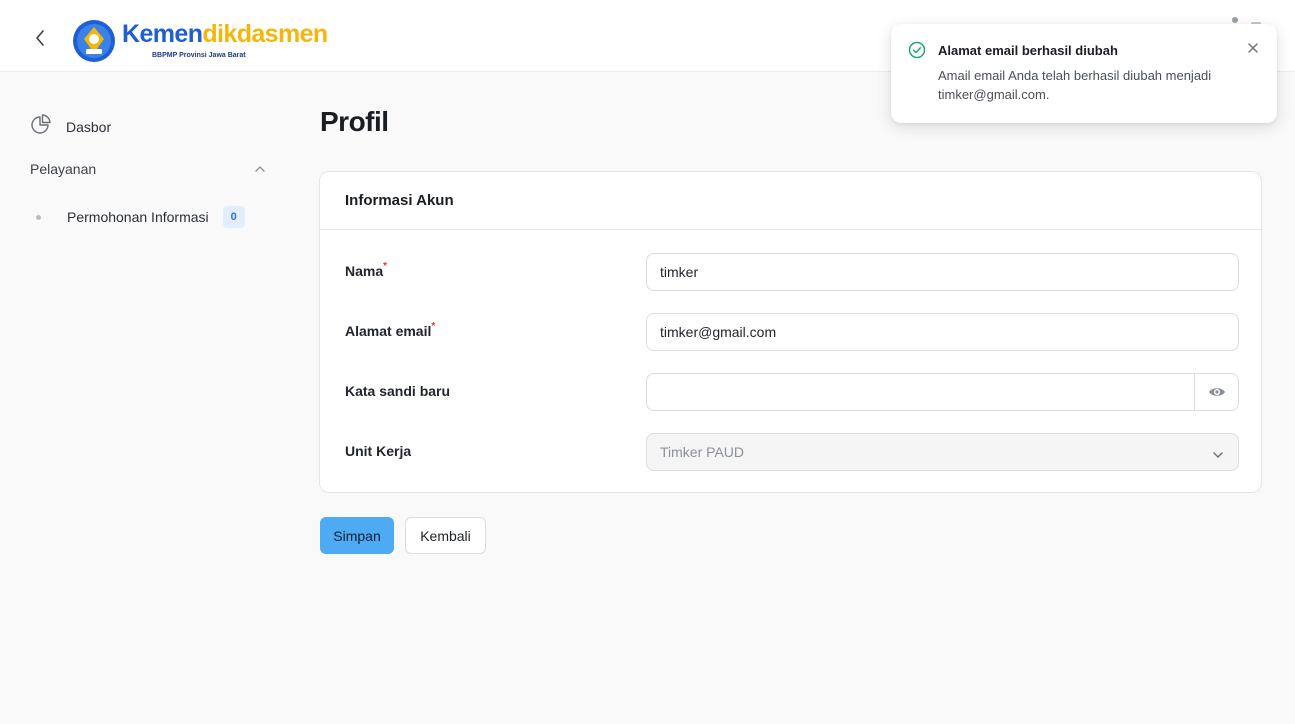  What do you see at coordinates (1218, 455) in the screenshot?
I see `chevron-down-icon` at bounding box center [1218, 455].